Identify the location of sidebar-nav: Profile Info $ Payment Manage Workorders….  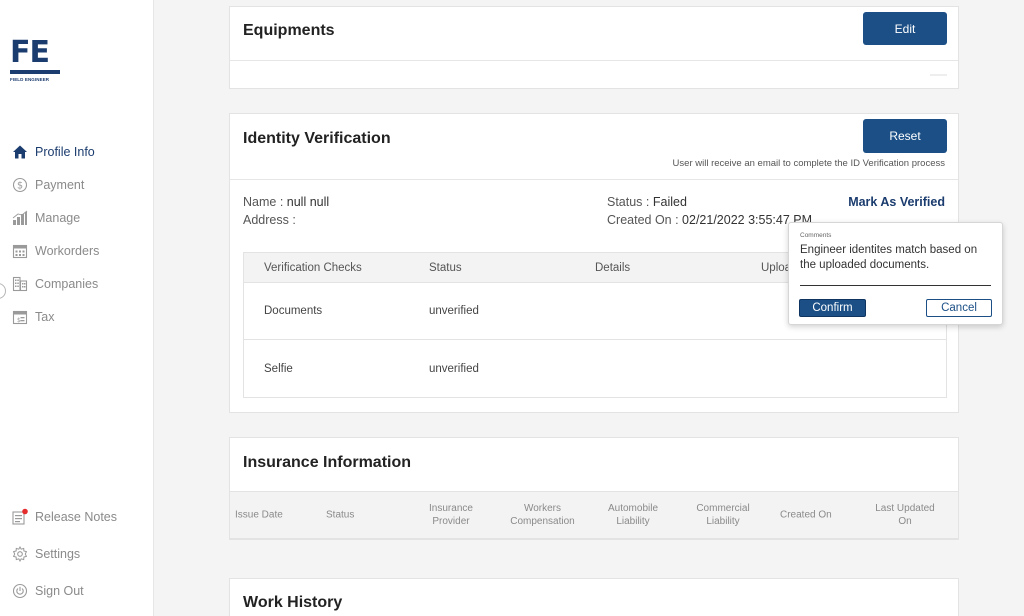
(77, 234).